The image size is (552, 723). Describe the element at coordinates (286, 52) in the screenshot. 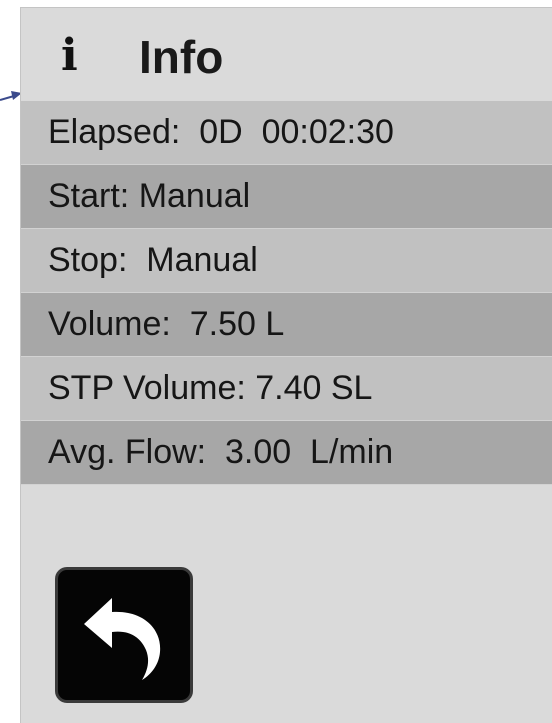

I see `info-header: i Info` at that location.